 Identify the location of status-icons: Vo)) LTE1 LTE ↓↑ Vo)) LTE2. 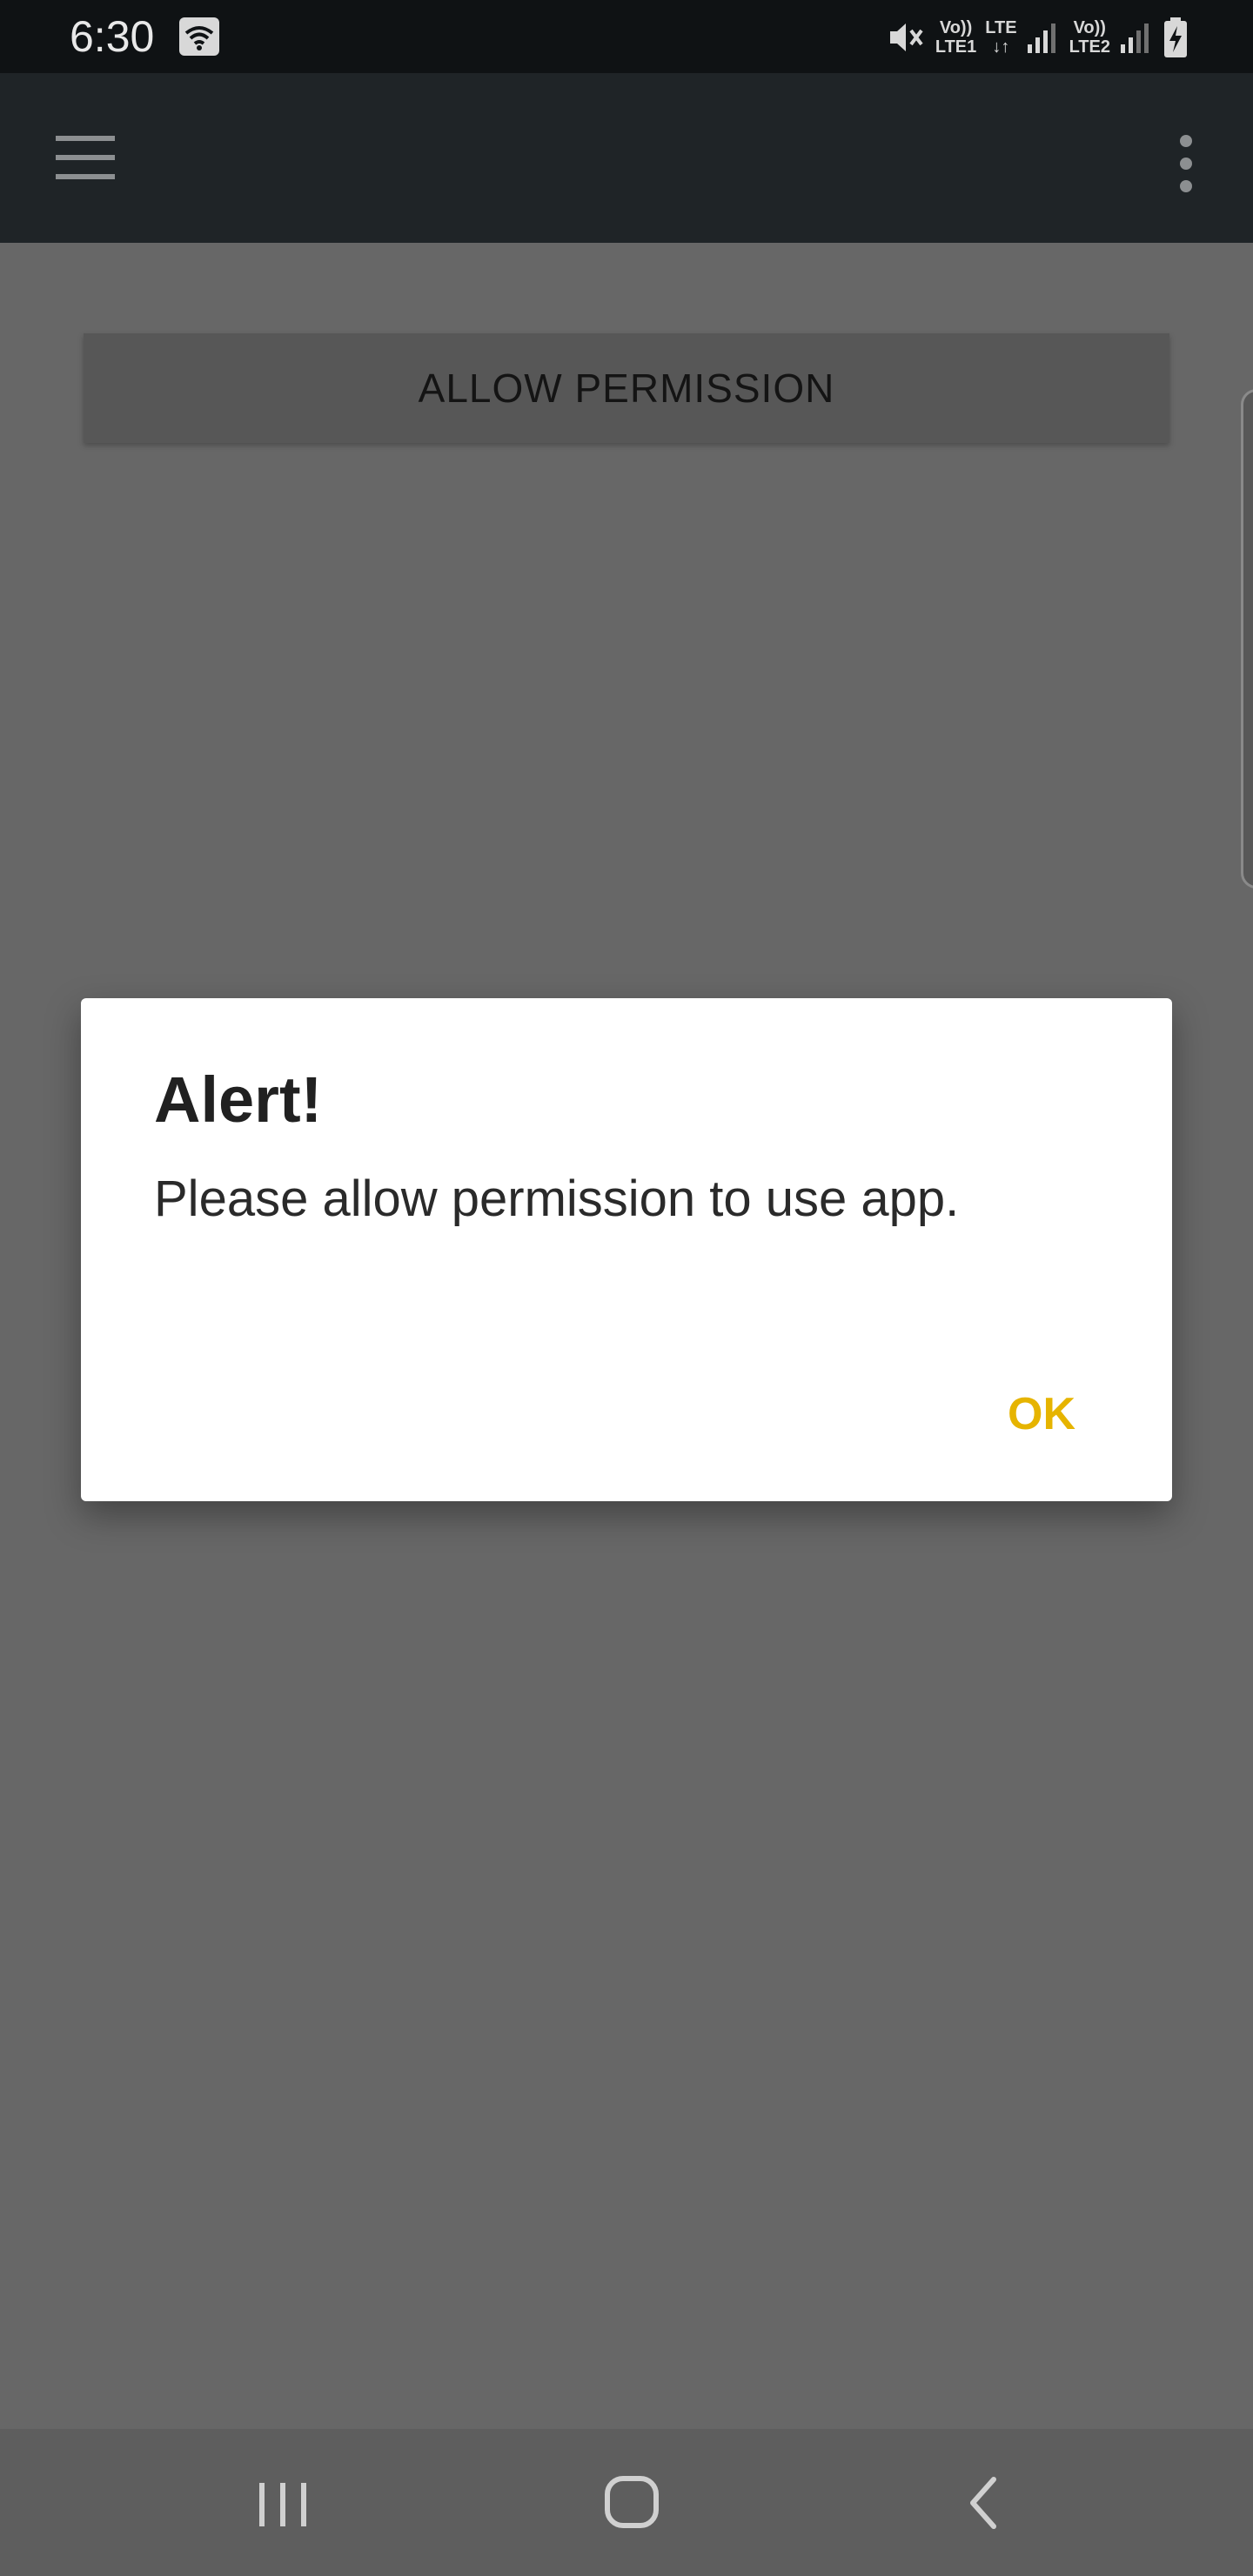
(1038, 37).